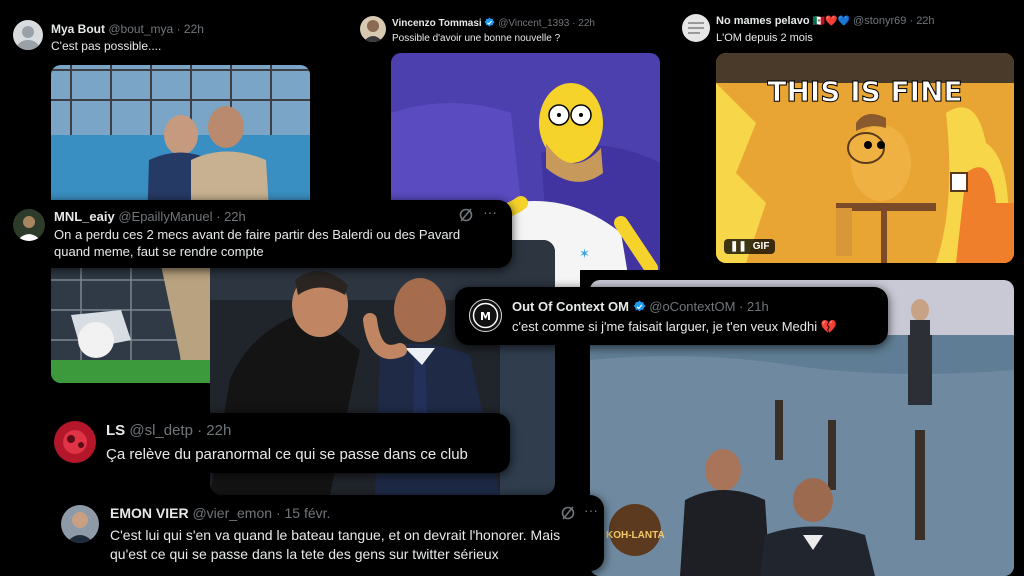 This screenshot has width=1024, height=576. Describe the element at coordinates (232, 513) in the screenshot. I see `author-handle: @vier_emon` at that location.